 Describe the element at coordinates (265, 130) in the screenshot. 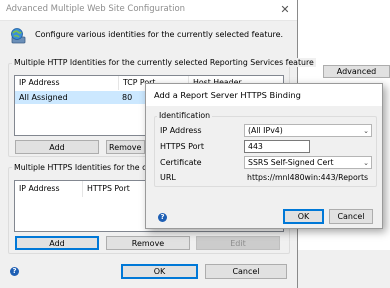

I see `ip-address-value: (All IPv4)` at that location.